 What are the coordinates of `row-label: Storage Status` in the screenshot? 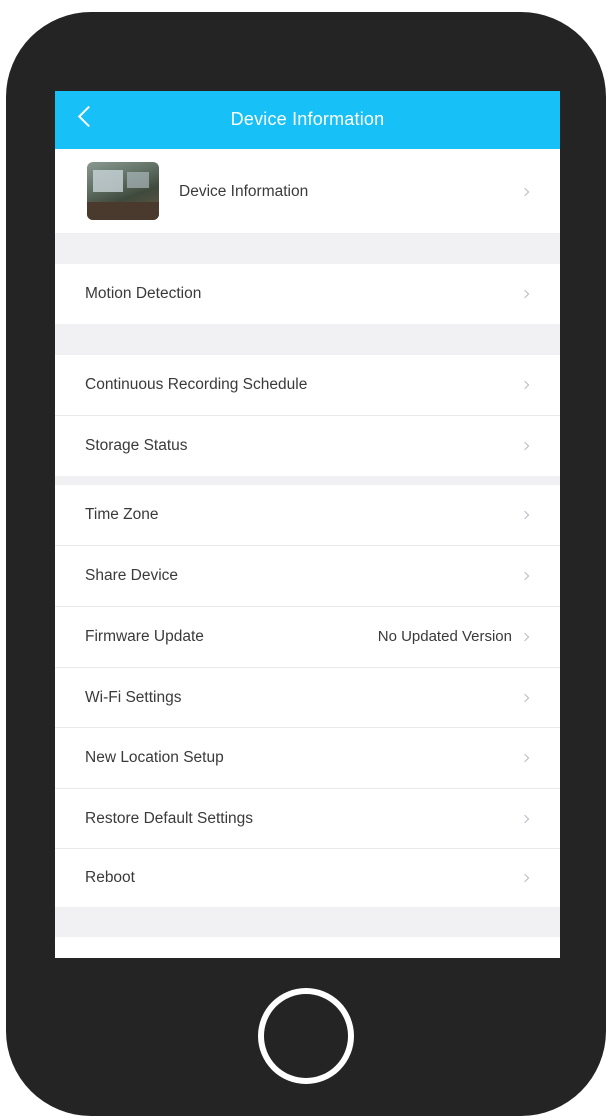 It's located at (136, 445).